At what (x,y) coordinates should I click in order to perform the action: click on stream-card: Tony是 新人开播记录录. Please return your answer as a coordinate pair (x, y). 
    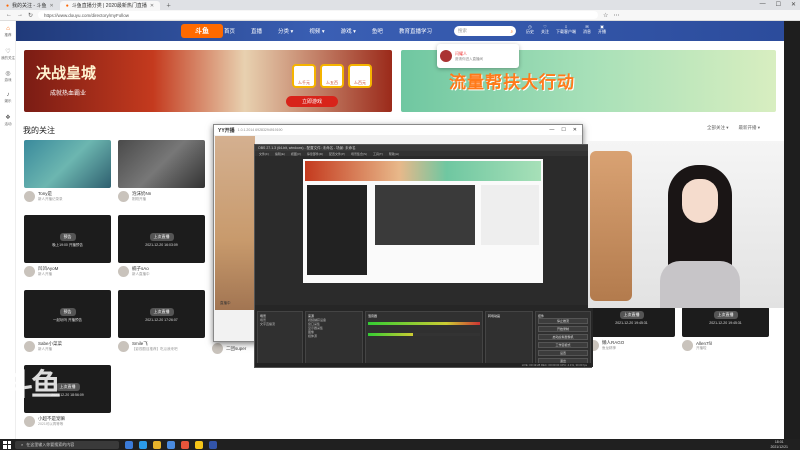
    Looking at the image, I should click on (67, 171).